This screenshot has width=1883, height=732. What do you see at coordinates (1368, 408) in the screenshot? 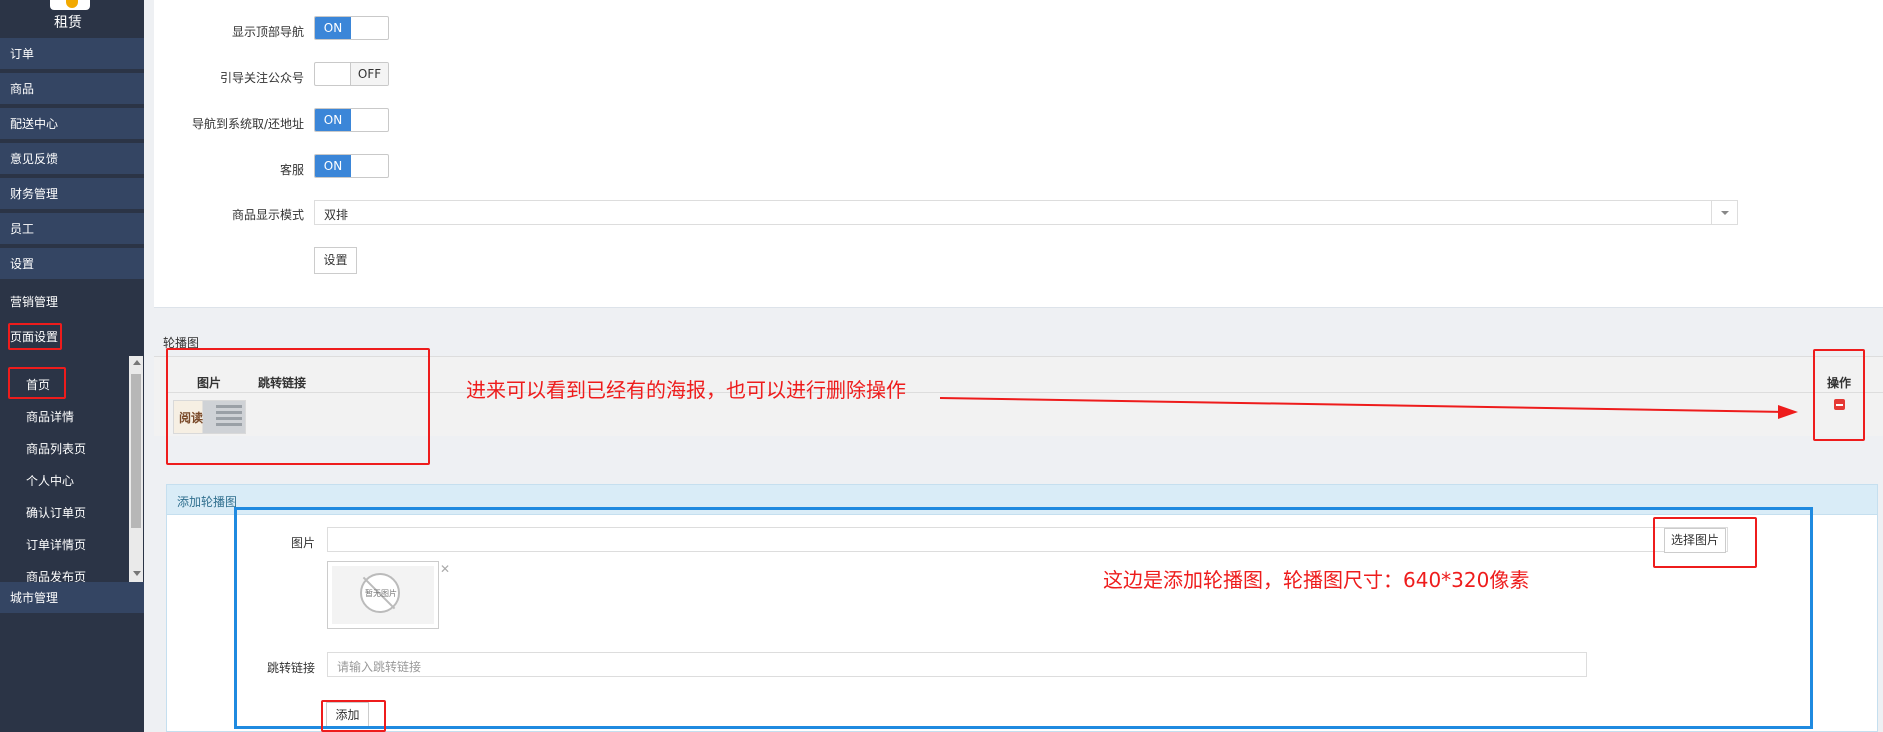
I see `annotation-arrow` at bounding box center [1368, 408].